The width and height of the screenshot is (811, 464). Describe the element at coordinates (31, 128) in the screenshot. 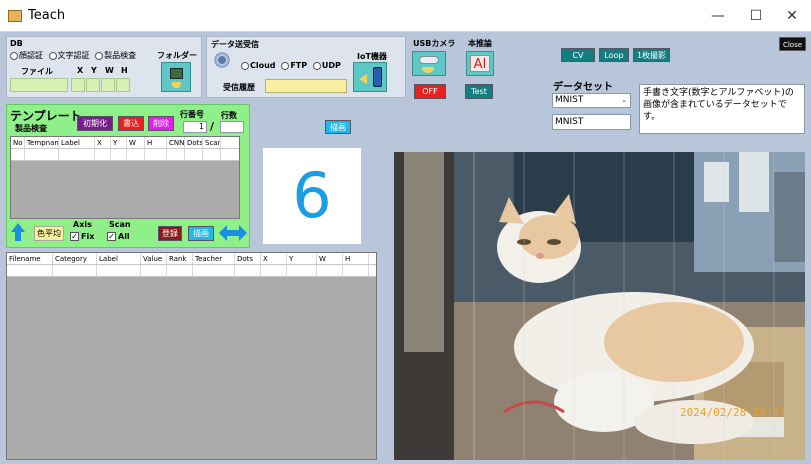

I see `template-subtitle: 製品検査` at that location.